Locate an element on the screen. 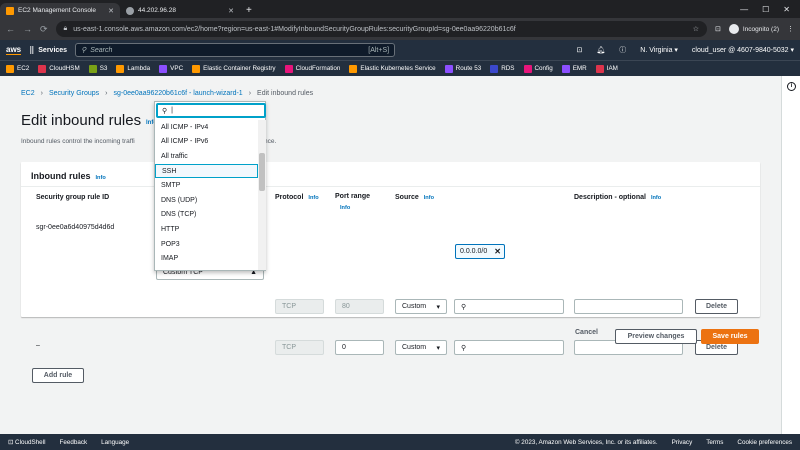  browser-tab-ec2: EC2 Management Console ✕ is located at coordinates (60, 10).